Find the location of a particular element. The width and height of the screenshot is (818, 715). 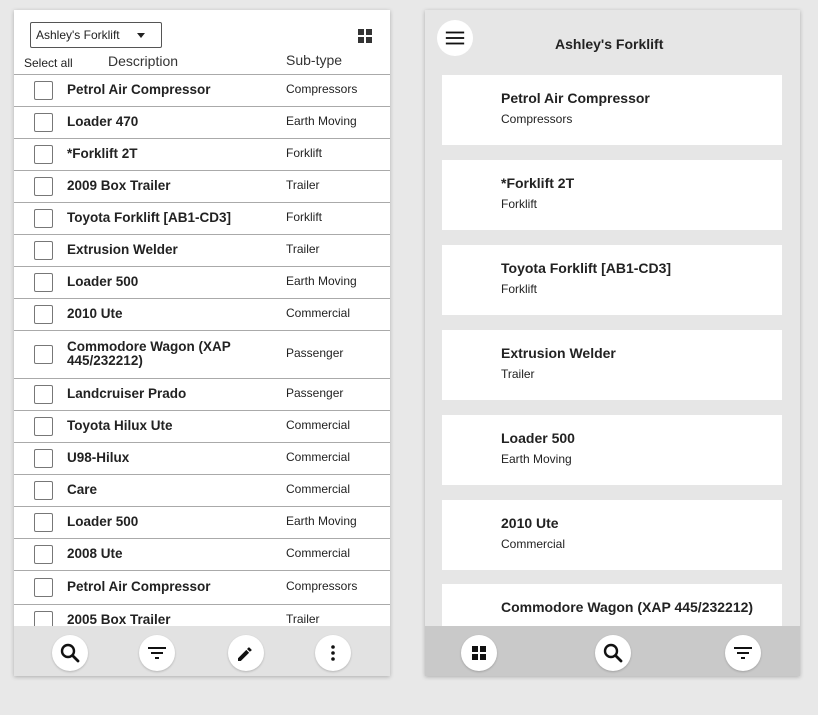

asset-card: Toyota Forklift [AB1-CD3] Forklift is located at coordinates (612, 280).